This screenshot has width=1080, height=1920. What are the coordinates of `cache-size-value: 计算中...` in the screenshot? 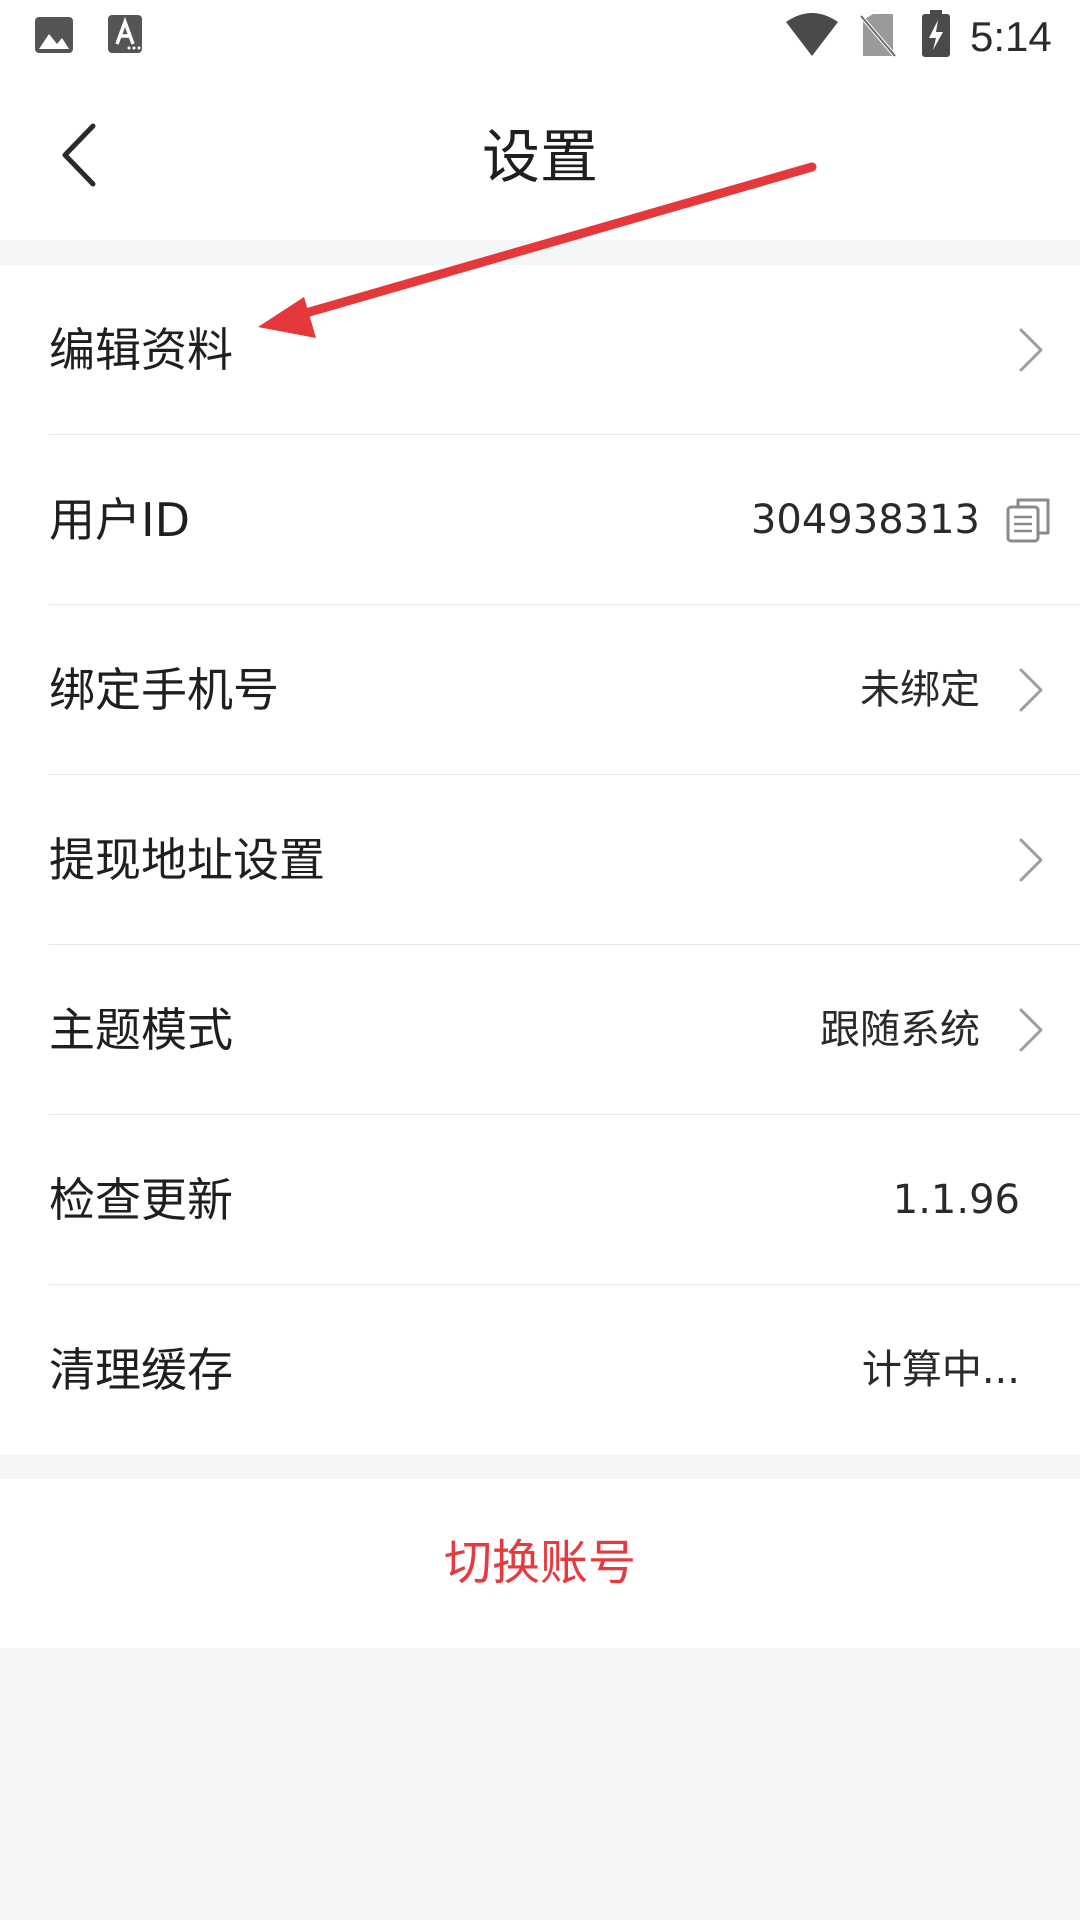 It's located at (940, 1370).